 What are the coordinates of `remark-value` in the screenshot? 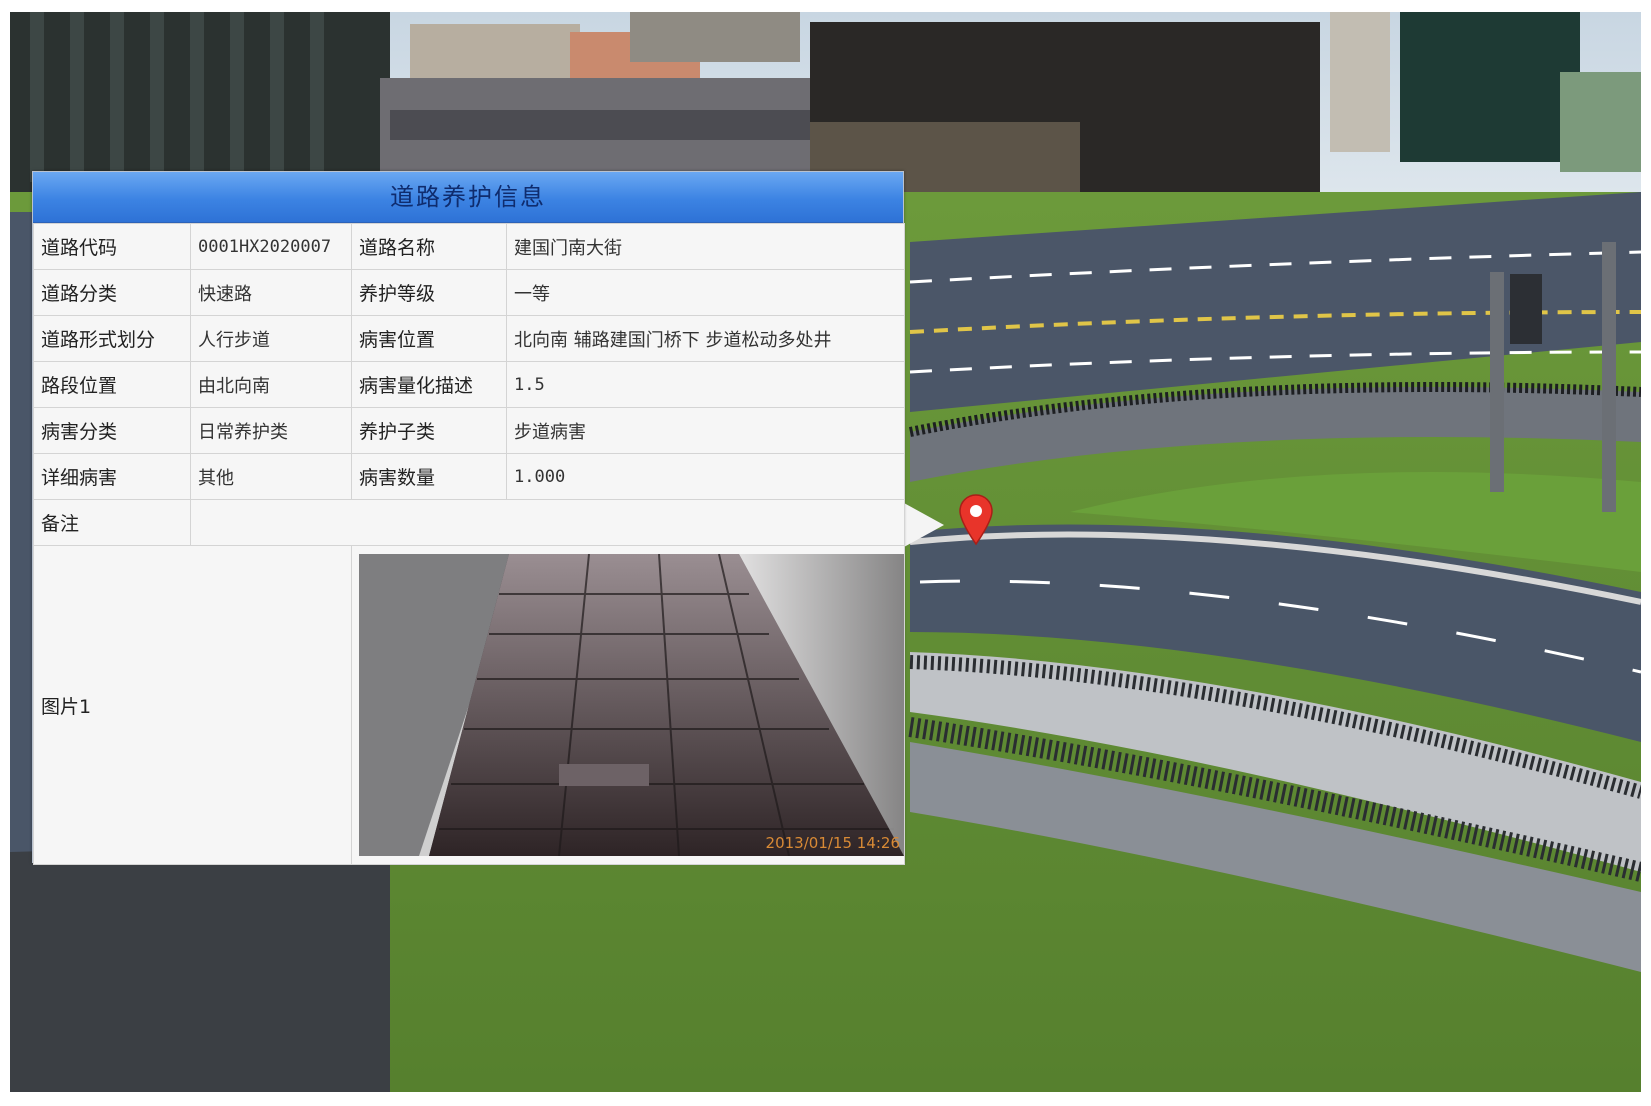 It's located at (547, 522).